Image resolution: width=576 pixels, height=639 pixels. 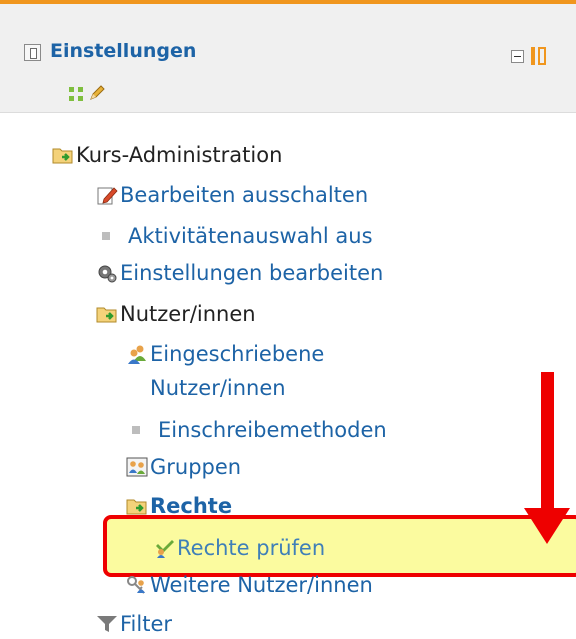 What do you see at coordinates (97, 93) in the screenshot?
I see `edit-pencil-icon` at bounding box center [97, 93].